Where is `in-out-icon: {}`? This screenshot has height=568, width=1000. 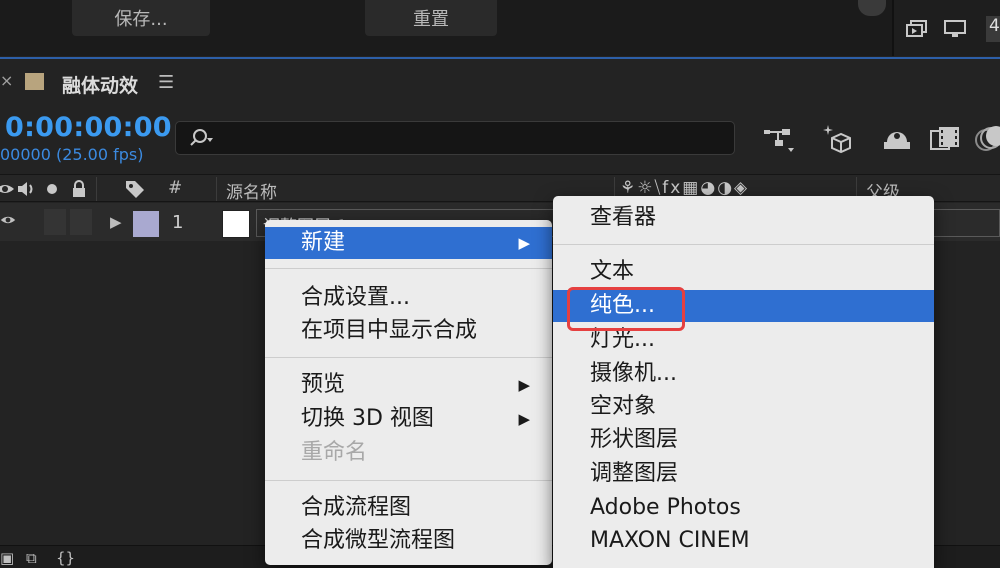
in-out-icon: {} is located at coordinates (65, 558).